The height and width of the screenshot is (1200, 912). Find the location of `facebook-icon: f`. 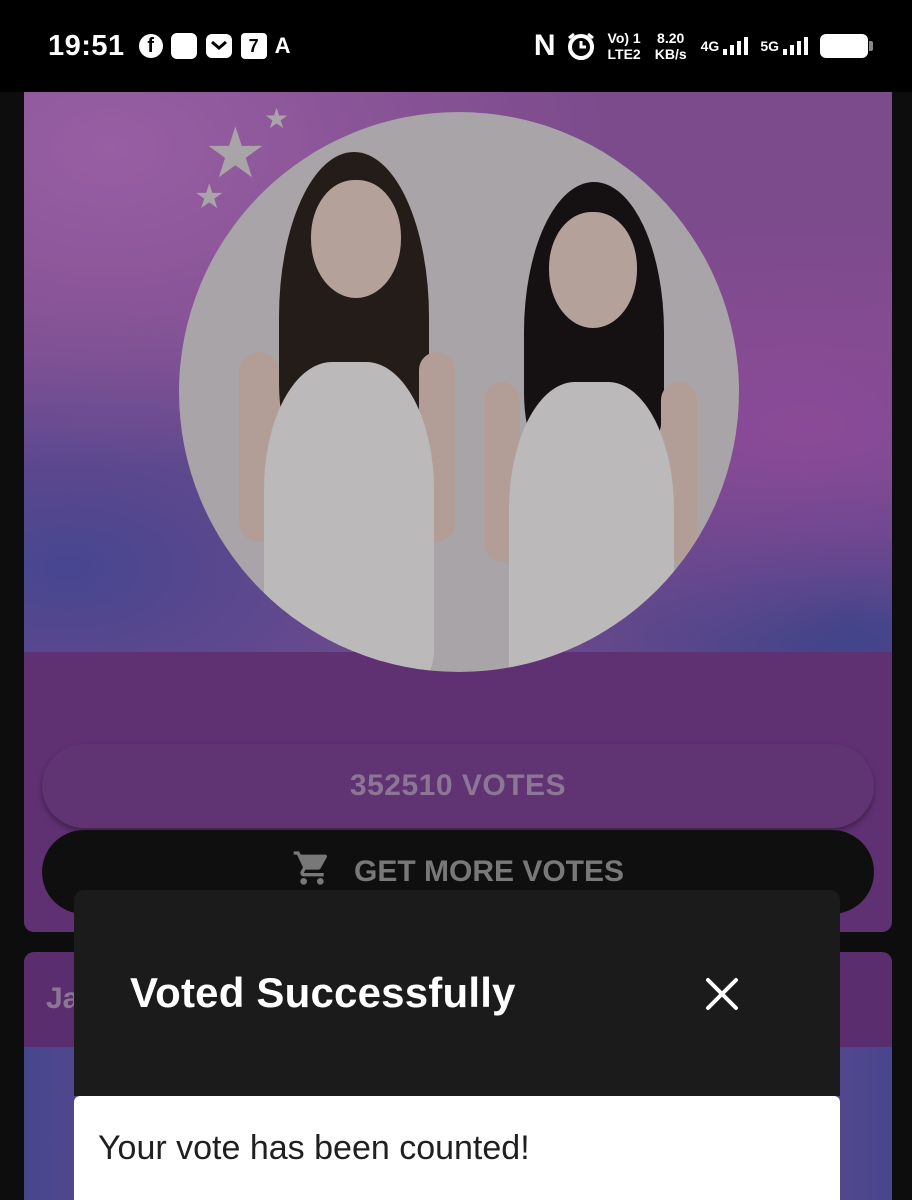

facebook-icon: f is located at coordinates (150, 46).